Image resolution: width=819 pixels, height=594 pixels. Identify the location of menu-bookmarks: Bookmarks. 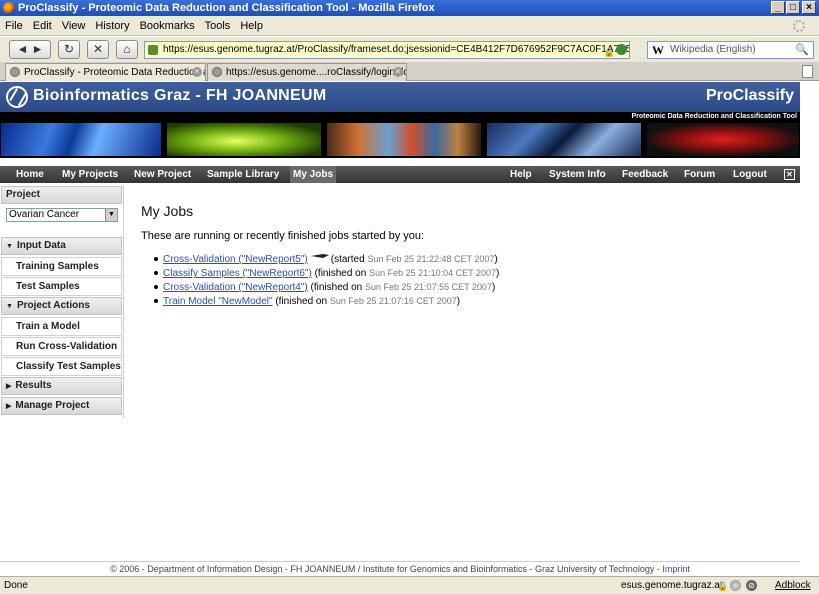
(167, 26).